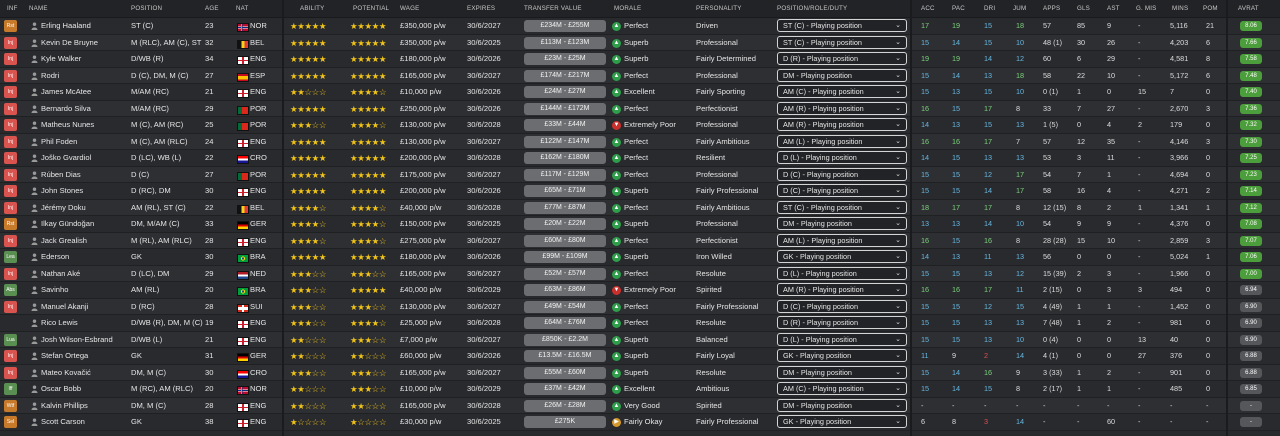 Image resolution: width=1280 pixels, height=436 pixels. I want to click on player-name: Kyle Walker, so click(83, 59).